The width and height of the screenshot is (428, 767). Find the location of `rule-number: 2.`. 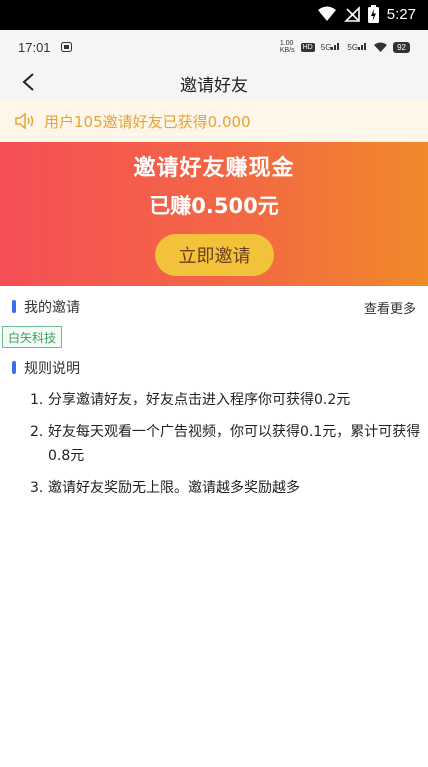

rule-number: 2. is located at coordinates (37, 432).